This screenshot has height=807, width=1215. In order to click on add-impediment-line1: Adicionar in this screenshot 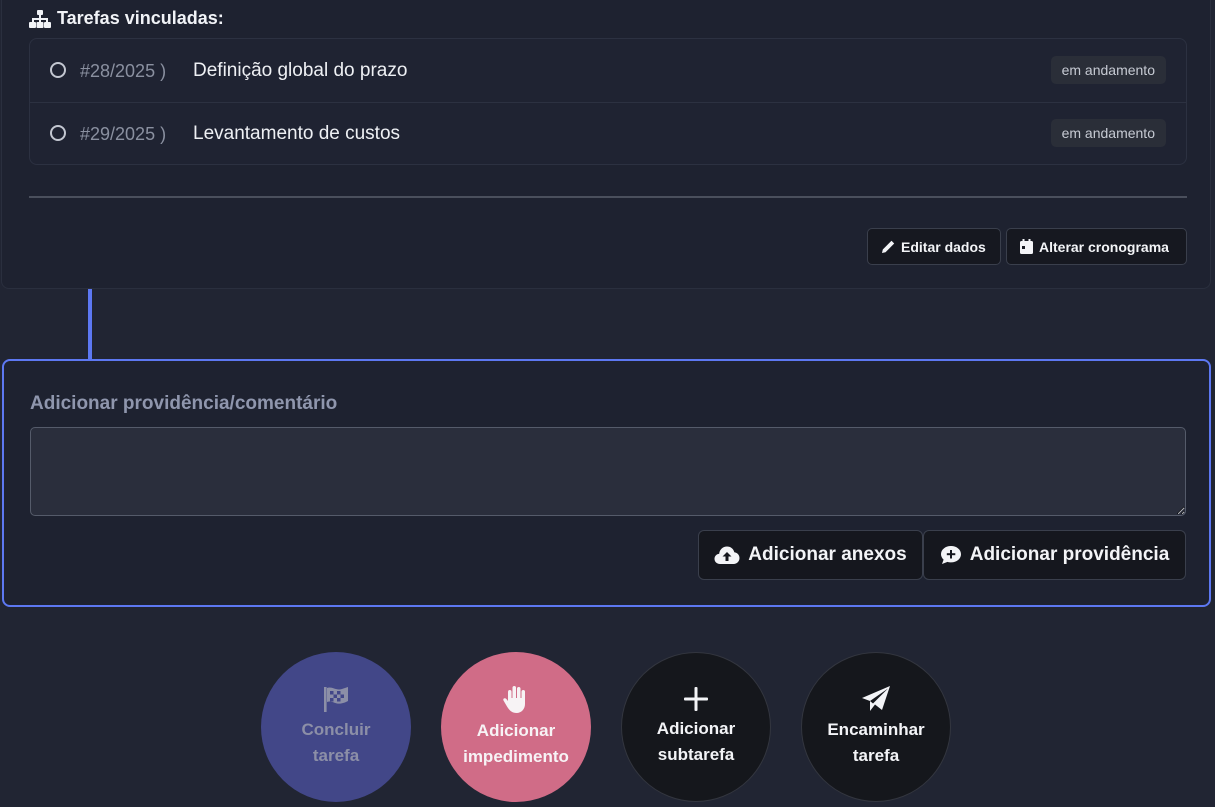, I will do `click(516, 730)`.